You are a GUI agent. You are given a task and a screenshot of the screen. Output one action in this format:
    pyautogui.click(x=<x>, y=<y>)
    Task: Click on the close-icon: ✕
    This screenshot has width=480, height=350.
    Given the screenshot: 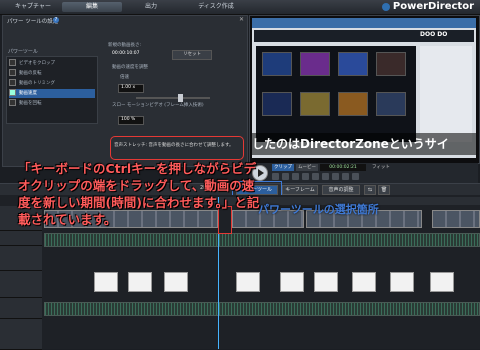 What is the action you would take?
    pyautogui.click(x=241, y=19)
    